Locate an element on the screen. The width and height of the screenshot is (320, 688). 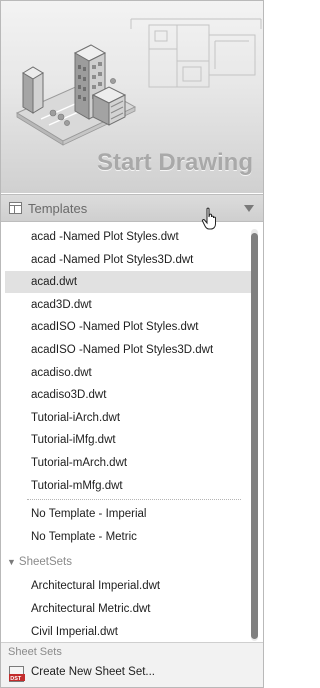
template-item: acadiso3D.dwt is located at coordinates (128, 395).